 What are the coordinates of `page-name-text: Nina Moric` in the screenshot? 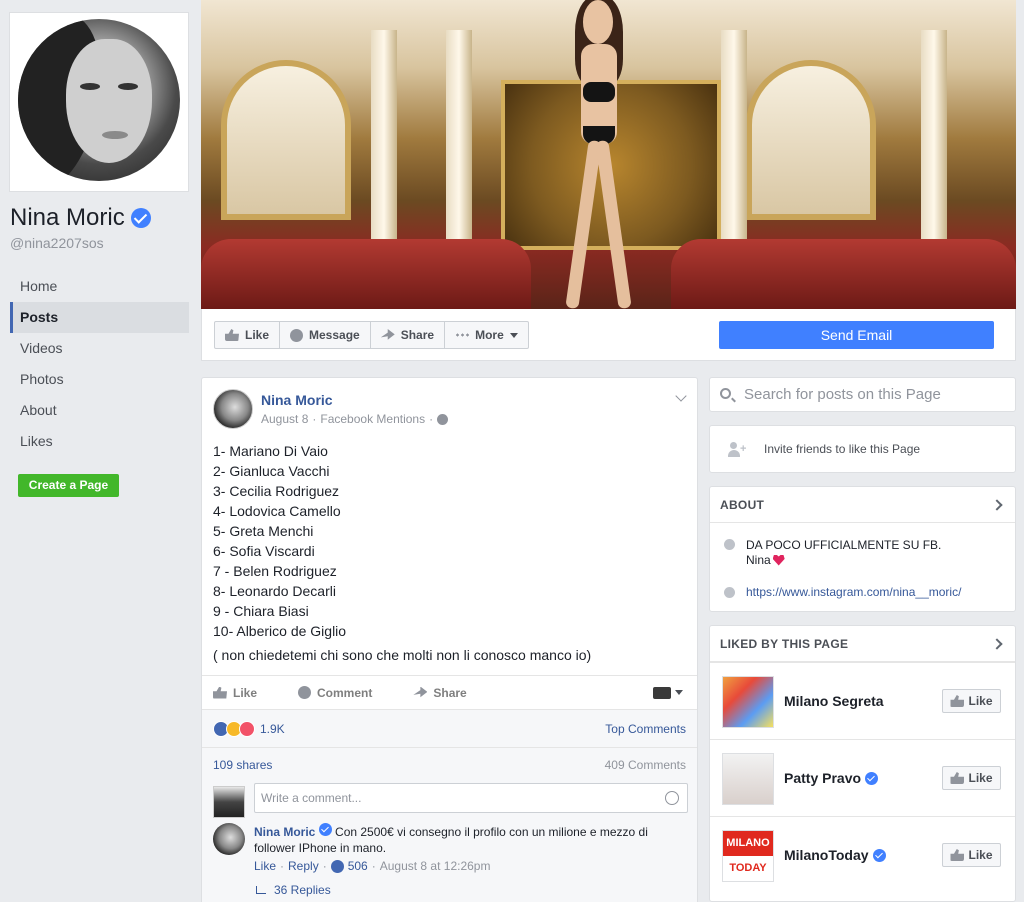 It's located at (67, 217).